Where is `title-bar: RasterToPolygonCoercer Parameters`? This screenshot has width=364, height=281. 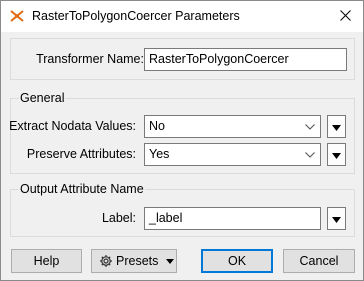 title-bar: RasterToPolygonCoercer Parameters is located at coordinates (182, 16).